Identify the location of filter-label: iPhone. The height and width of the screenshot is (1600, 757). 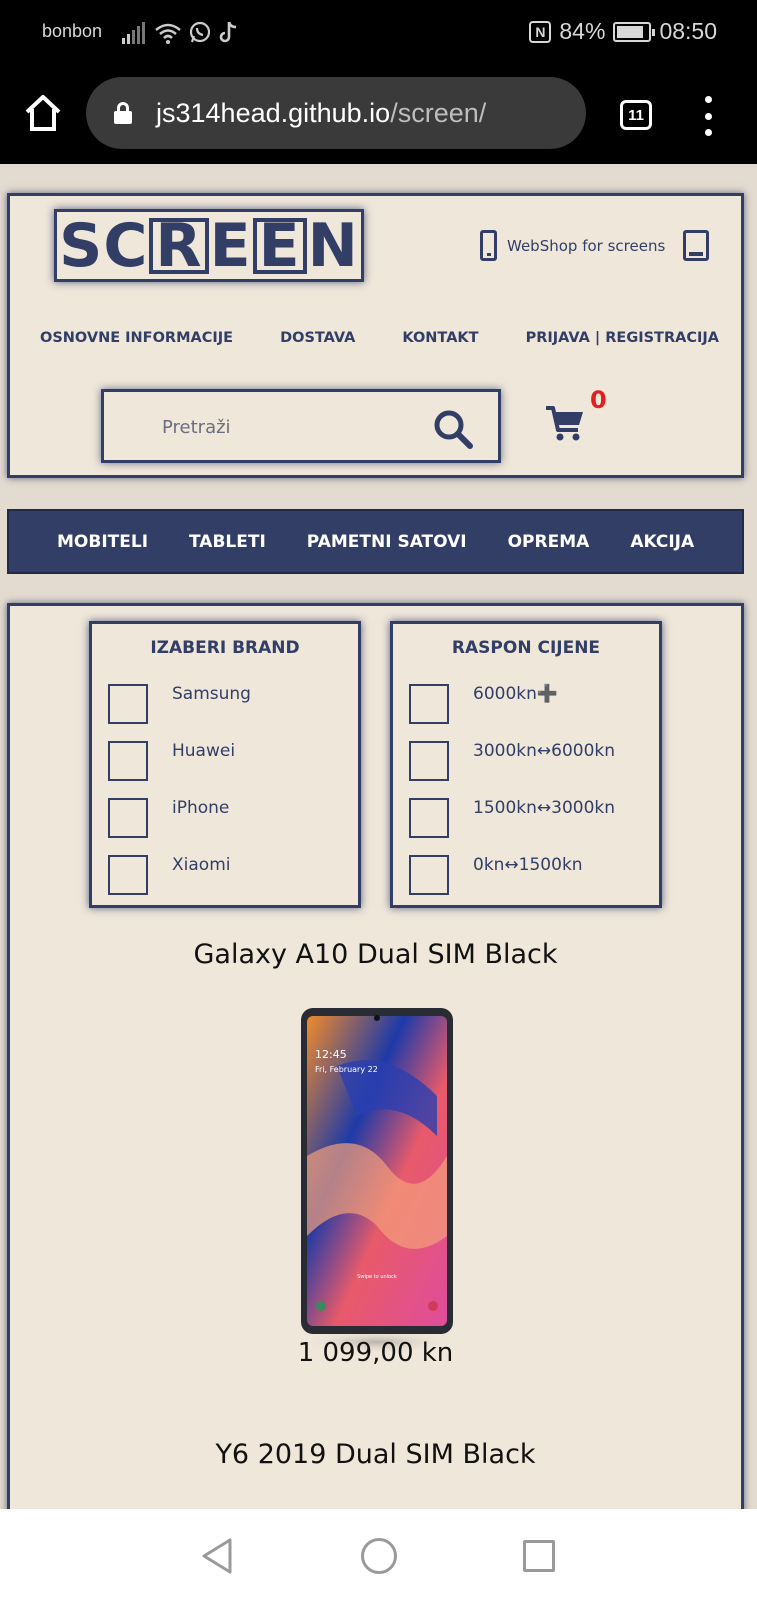
(201, 808).